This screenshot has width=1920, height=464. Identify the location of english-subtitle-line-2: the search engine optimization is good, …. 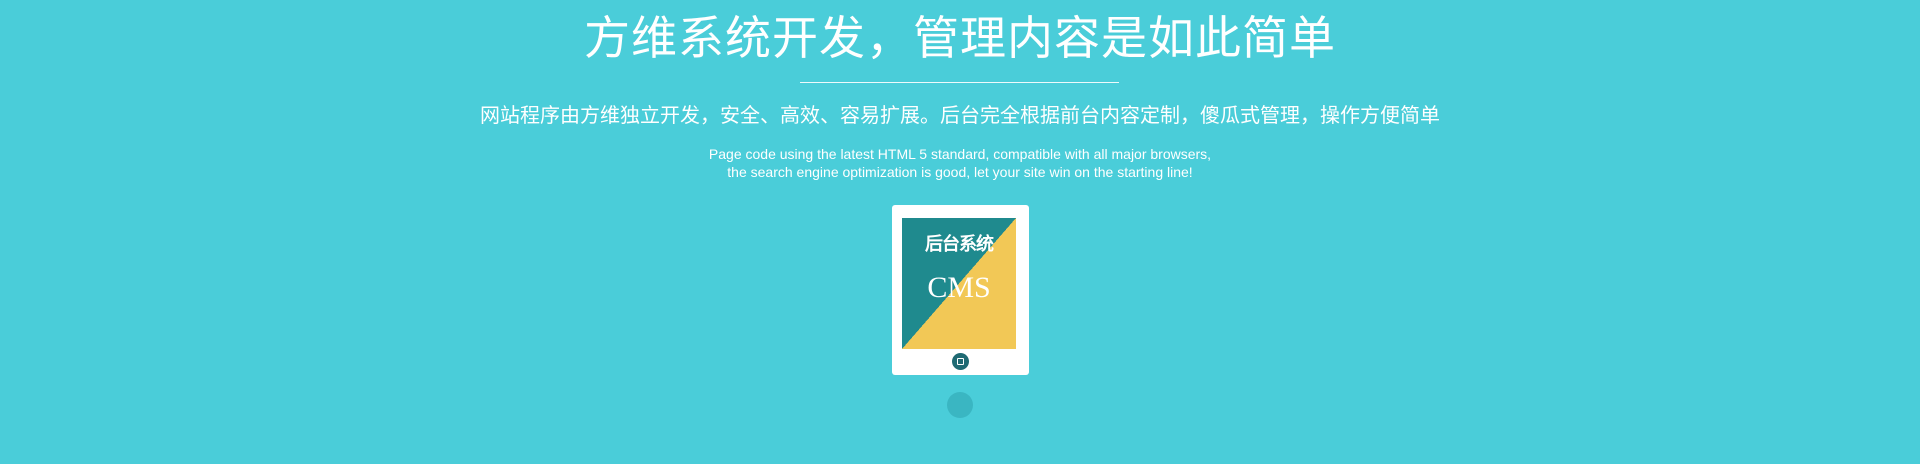
(960, 172).